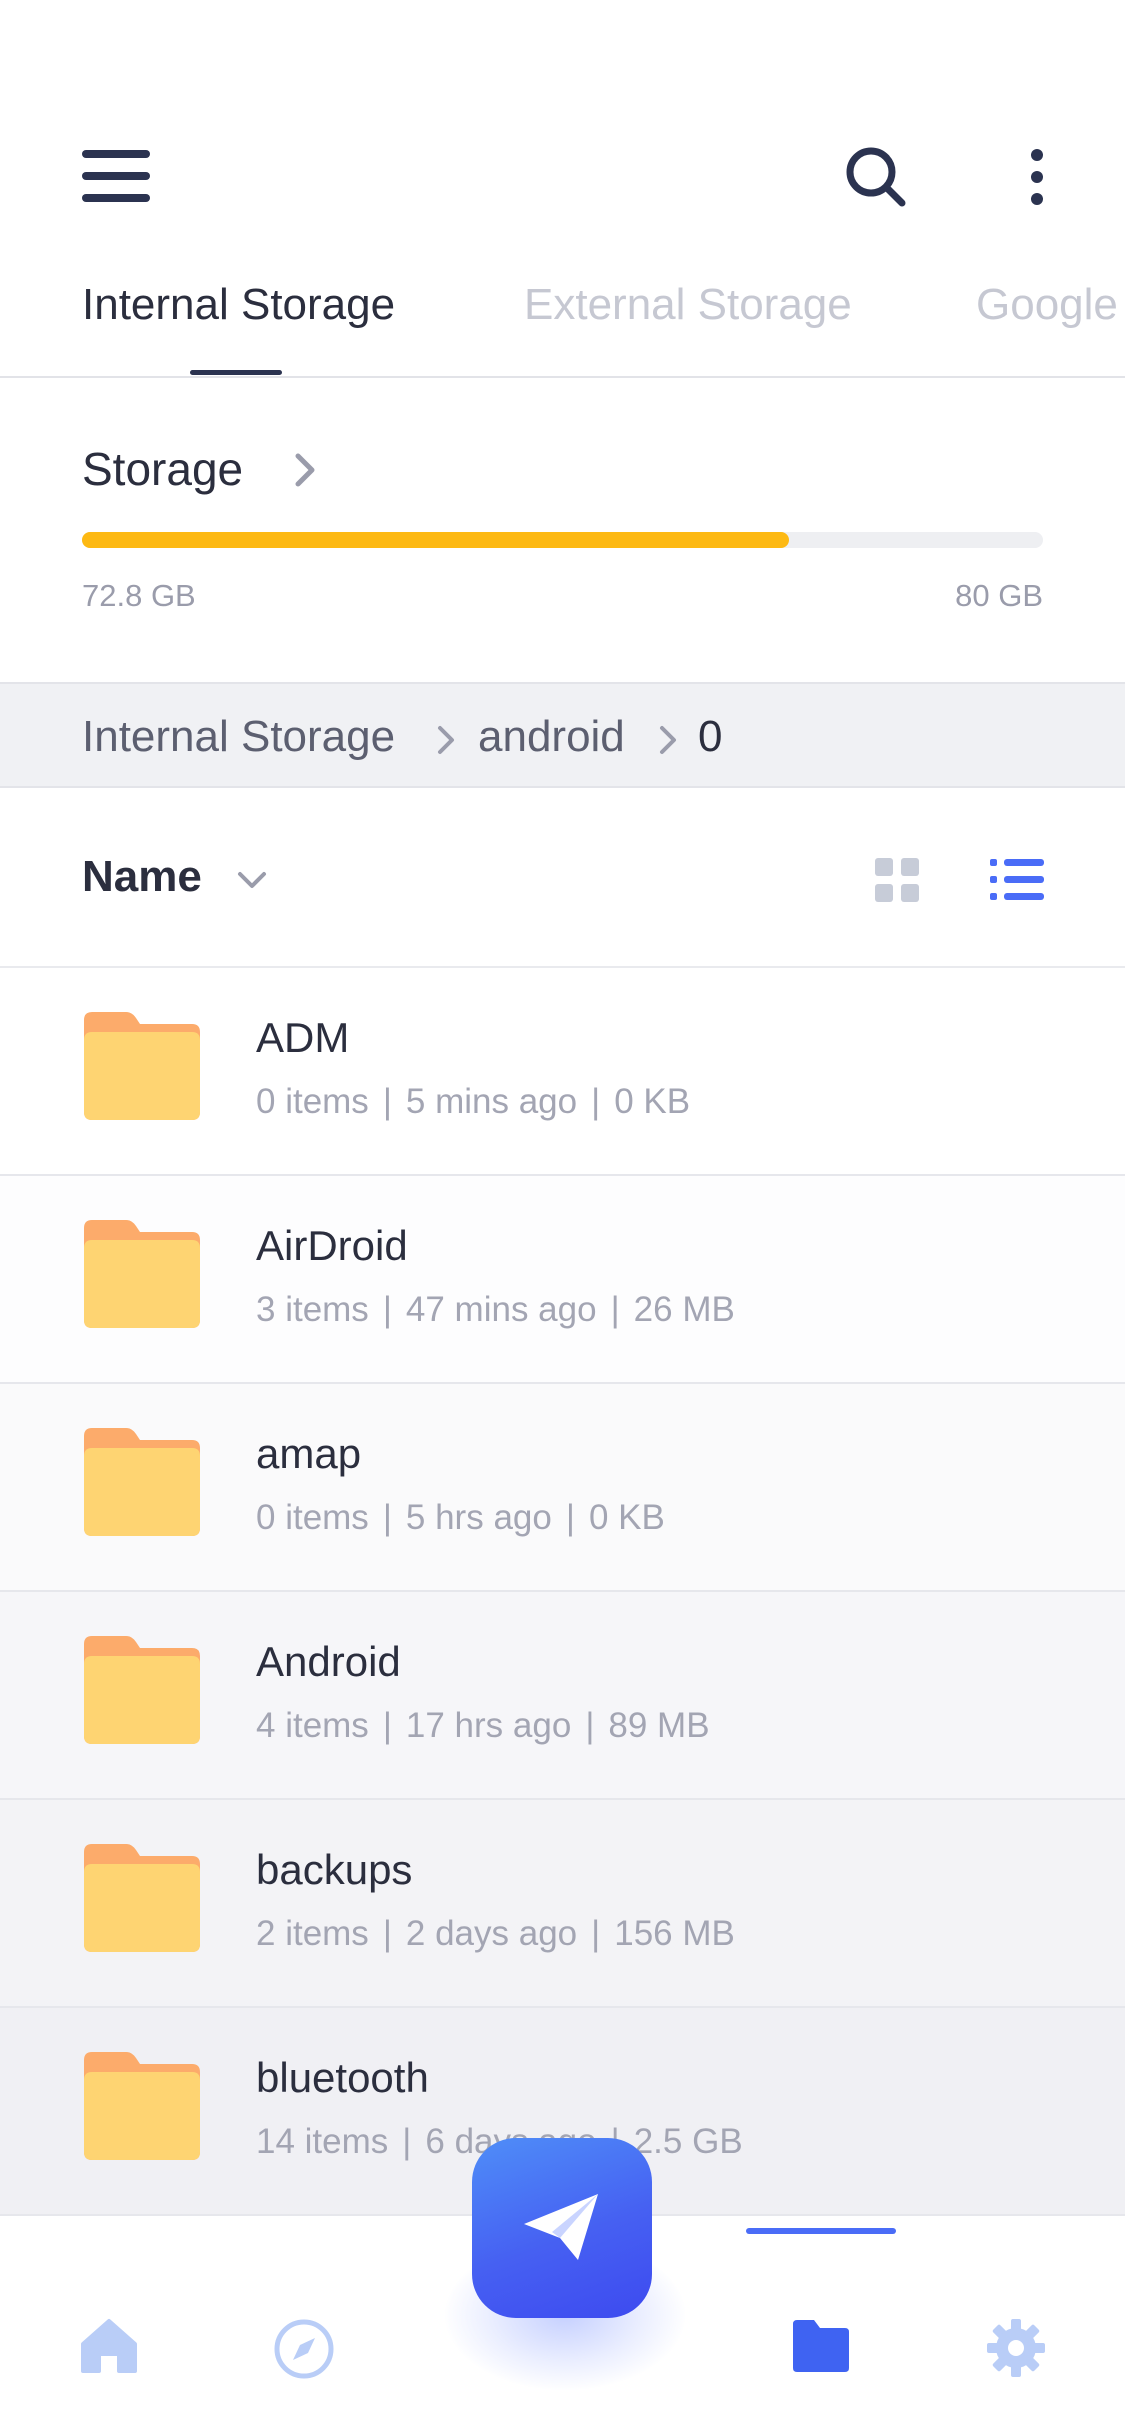  Describe the element at coordinates (688, 2141) in the screenshot. I see `file-size: 2.5 GB` at that location.